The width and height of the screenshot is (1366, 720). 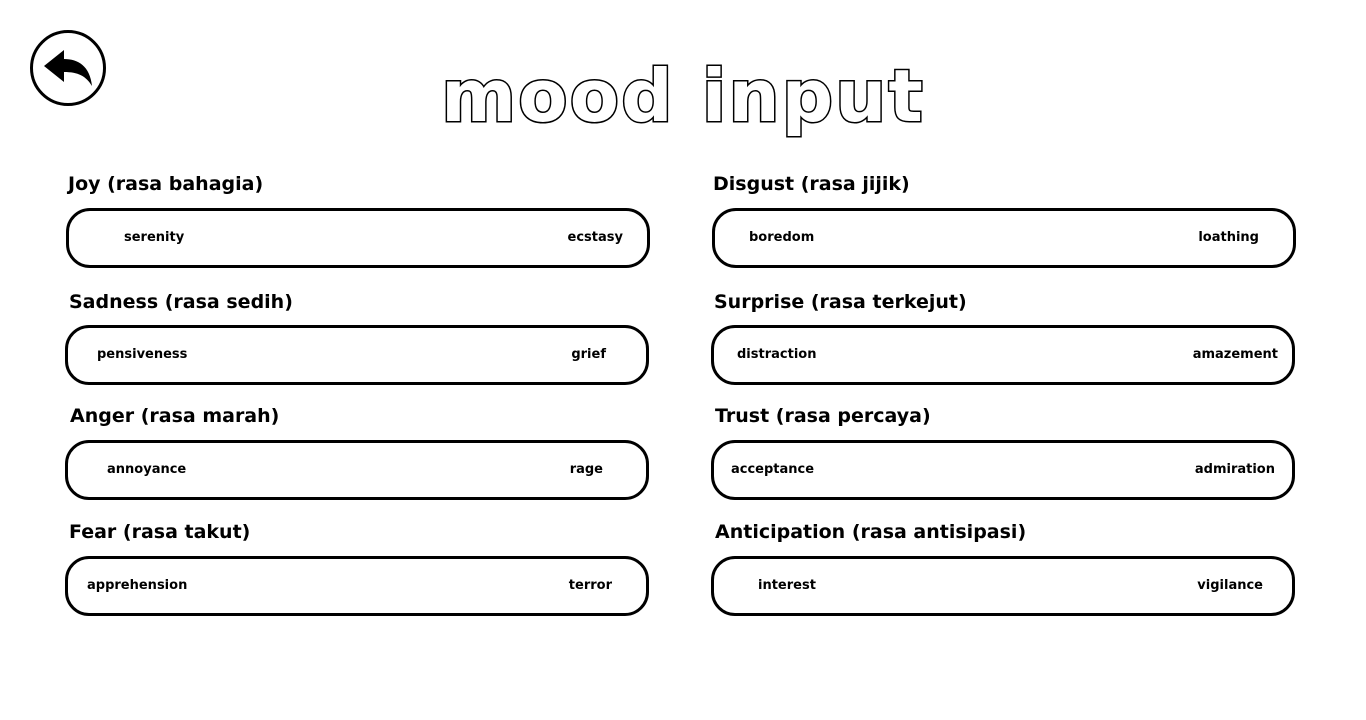 I want to click on slider-high-label: vigilance, so click(x=1230, y=585).